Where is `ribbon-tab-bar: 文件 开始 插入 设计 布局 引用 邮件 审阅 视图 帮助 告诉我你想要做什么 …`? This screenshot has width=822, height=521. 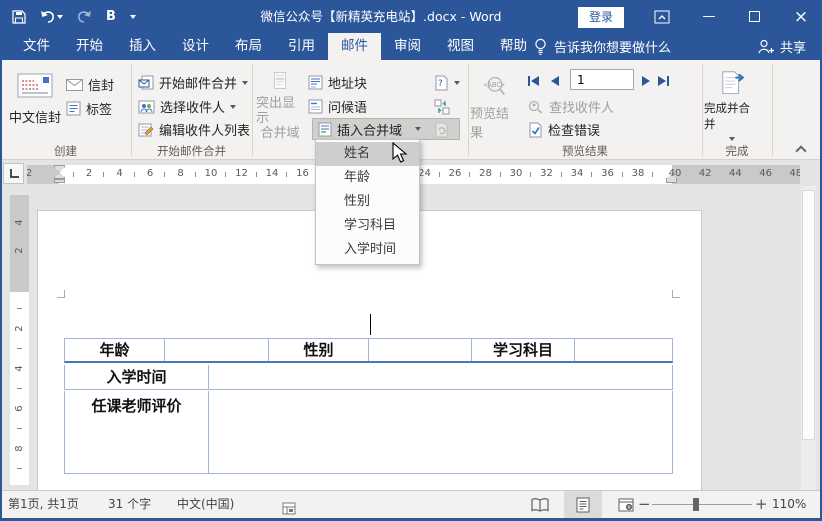 ribbon-tab-bar: 文件 开始 插入 设计 布局 引用 邮件 审阅 视图 帮助 告诉我你想要做什么 … is located at coordinates (411, 46).